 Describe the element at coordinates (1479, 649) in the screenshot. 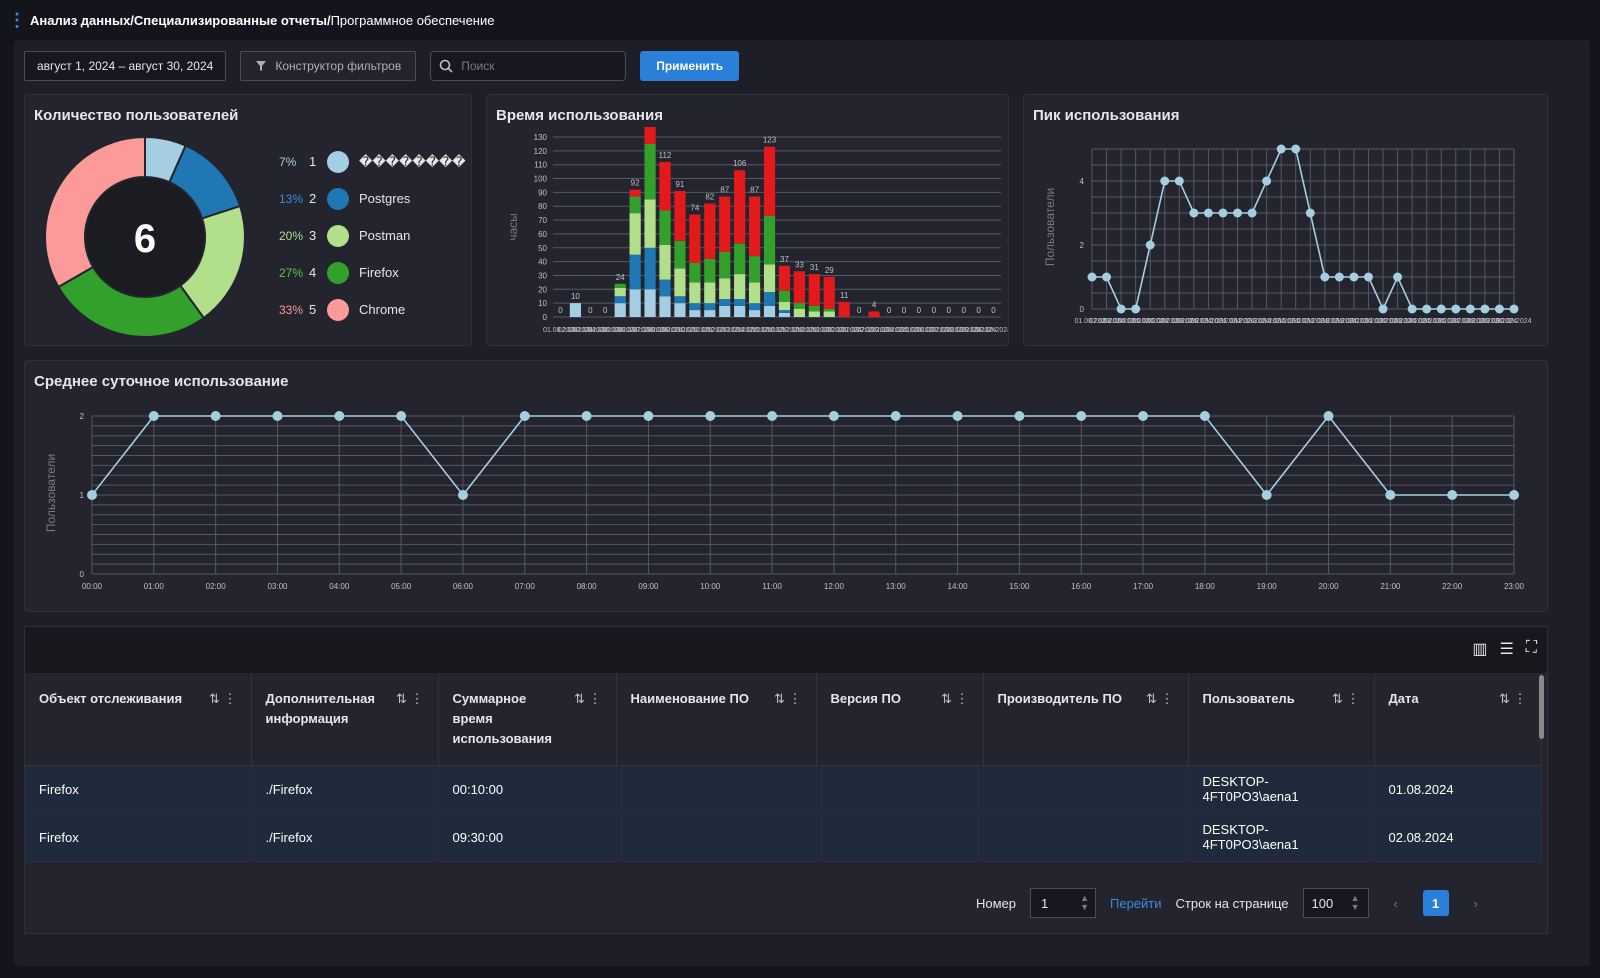

I see `columns-icon: ▥` at that location.